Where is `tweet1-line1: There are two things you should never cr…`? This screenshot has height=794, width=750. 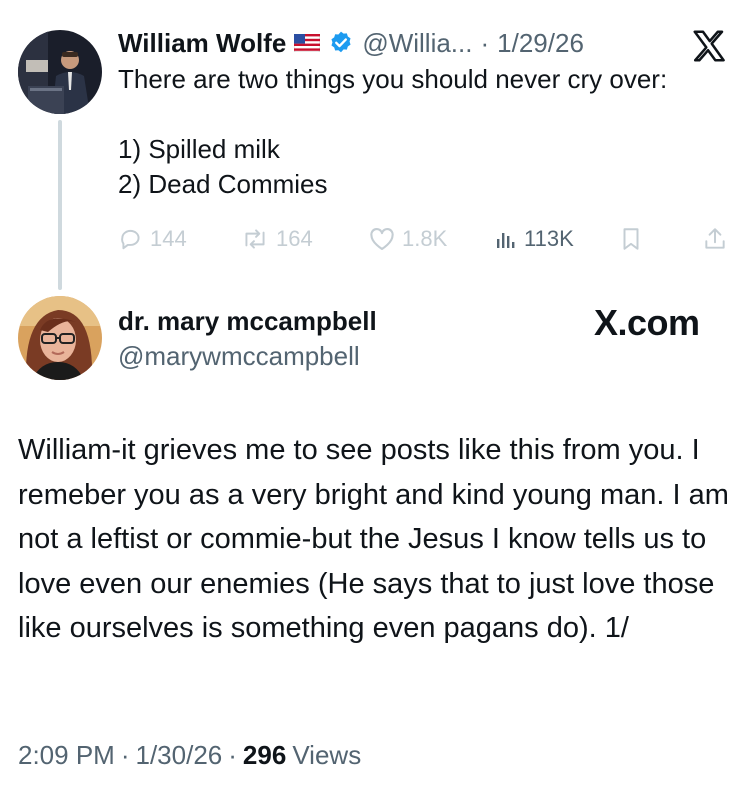
tweet1-line1: There are two things you should never cr… is located at coordinates (393, 79).